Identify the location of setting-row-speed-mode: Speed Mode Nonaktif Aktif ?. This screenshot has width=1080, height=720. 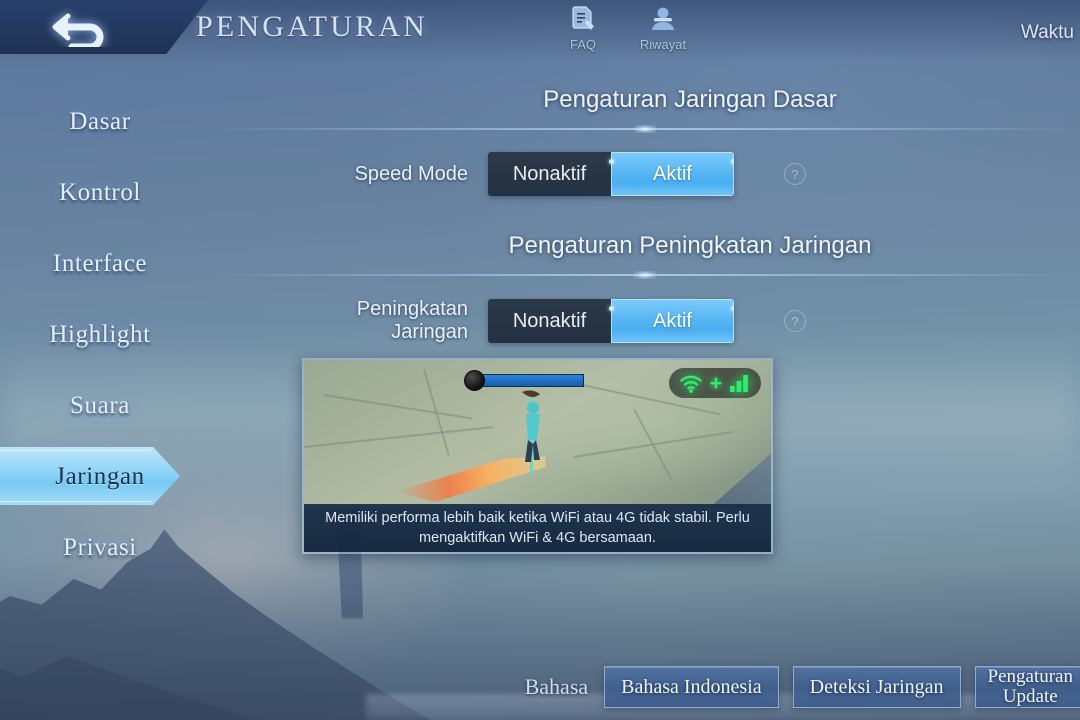
(645, 174).